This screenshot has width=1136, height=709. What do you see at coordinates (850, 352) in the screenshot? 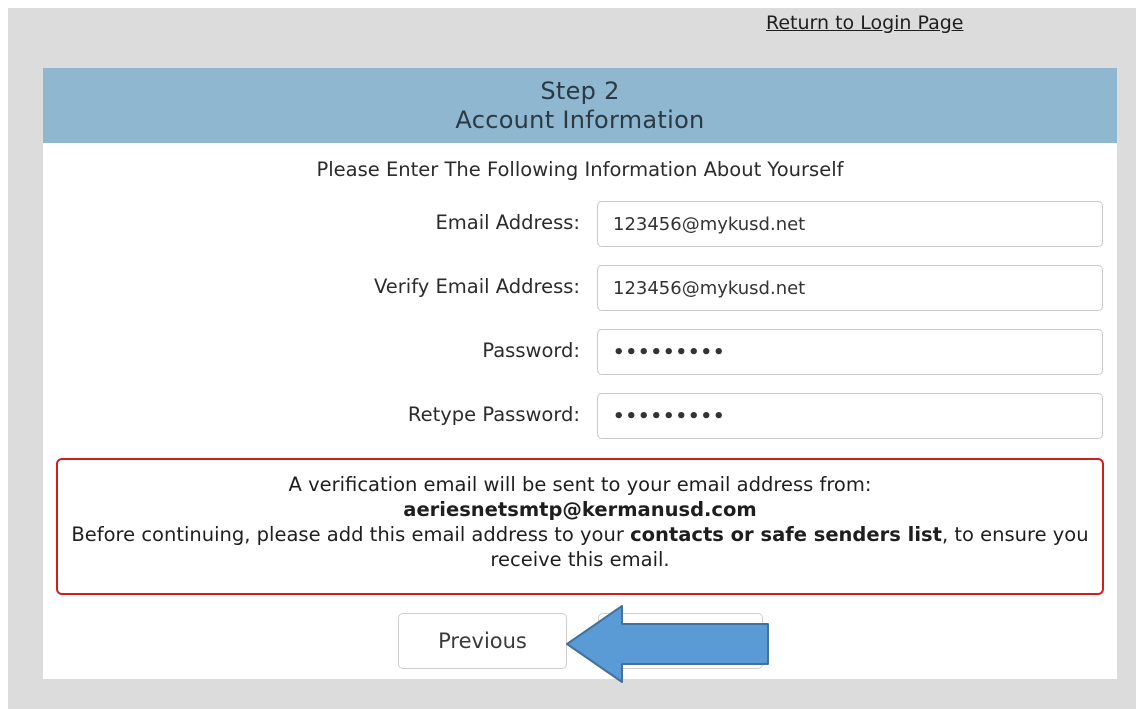
I see `password-field` at bounding box center [850, 352].